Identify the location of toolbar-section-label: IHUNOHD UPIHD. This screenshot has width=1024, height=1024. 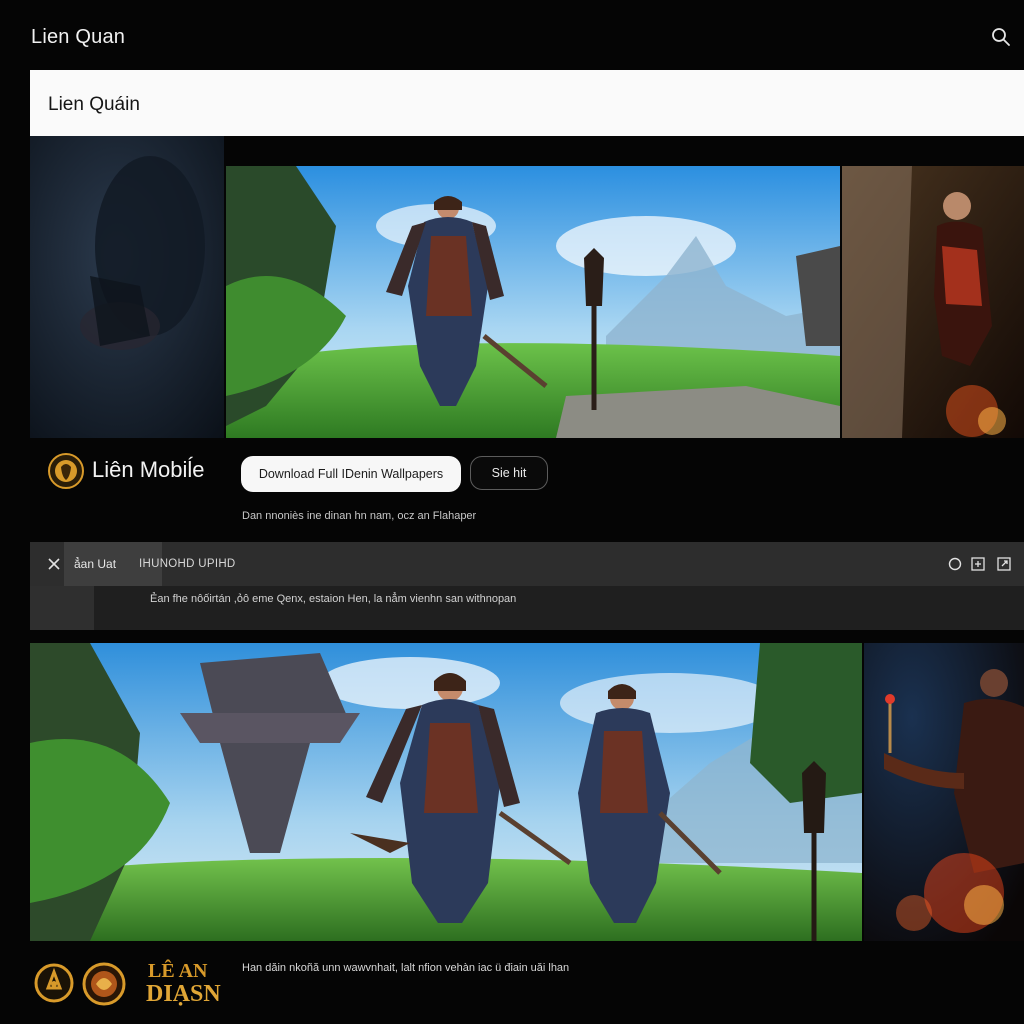
(187, 564).